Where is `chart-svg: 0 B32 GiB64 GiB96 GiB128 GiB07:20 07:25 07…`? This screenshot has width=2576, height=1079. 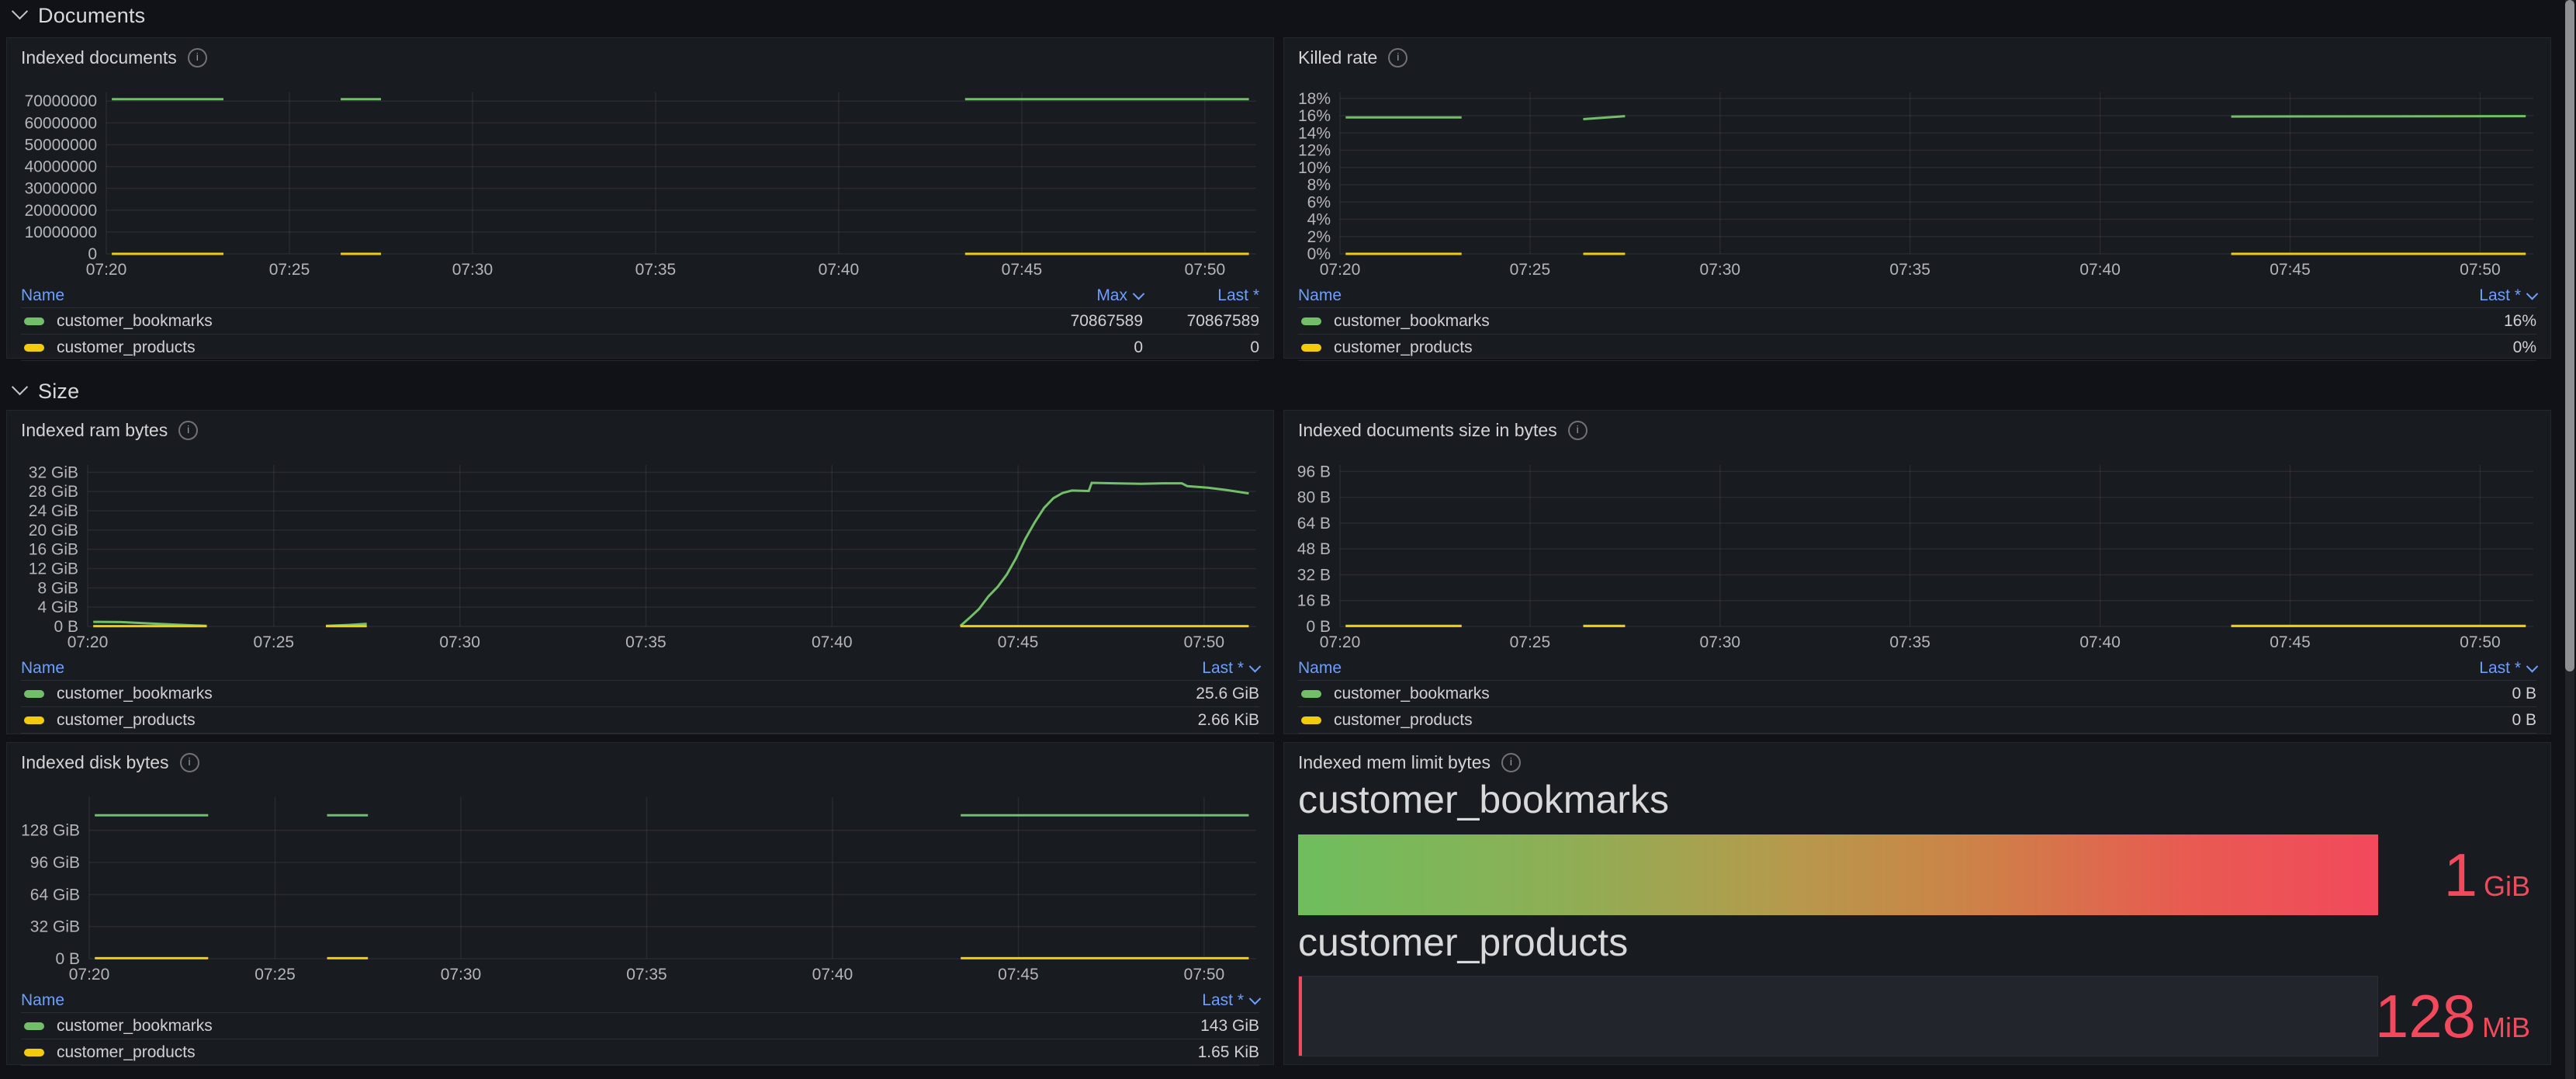
chart-svg: 0 B32 GiB64 GiB96 GiB128 GiB07:20 07:25 07… is located at coordinates (638, 890).